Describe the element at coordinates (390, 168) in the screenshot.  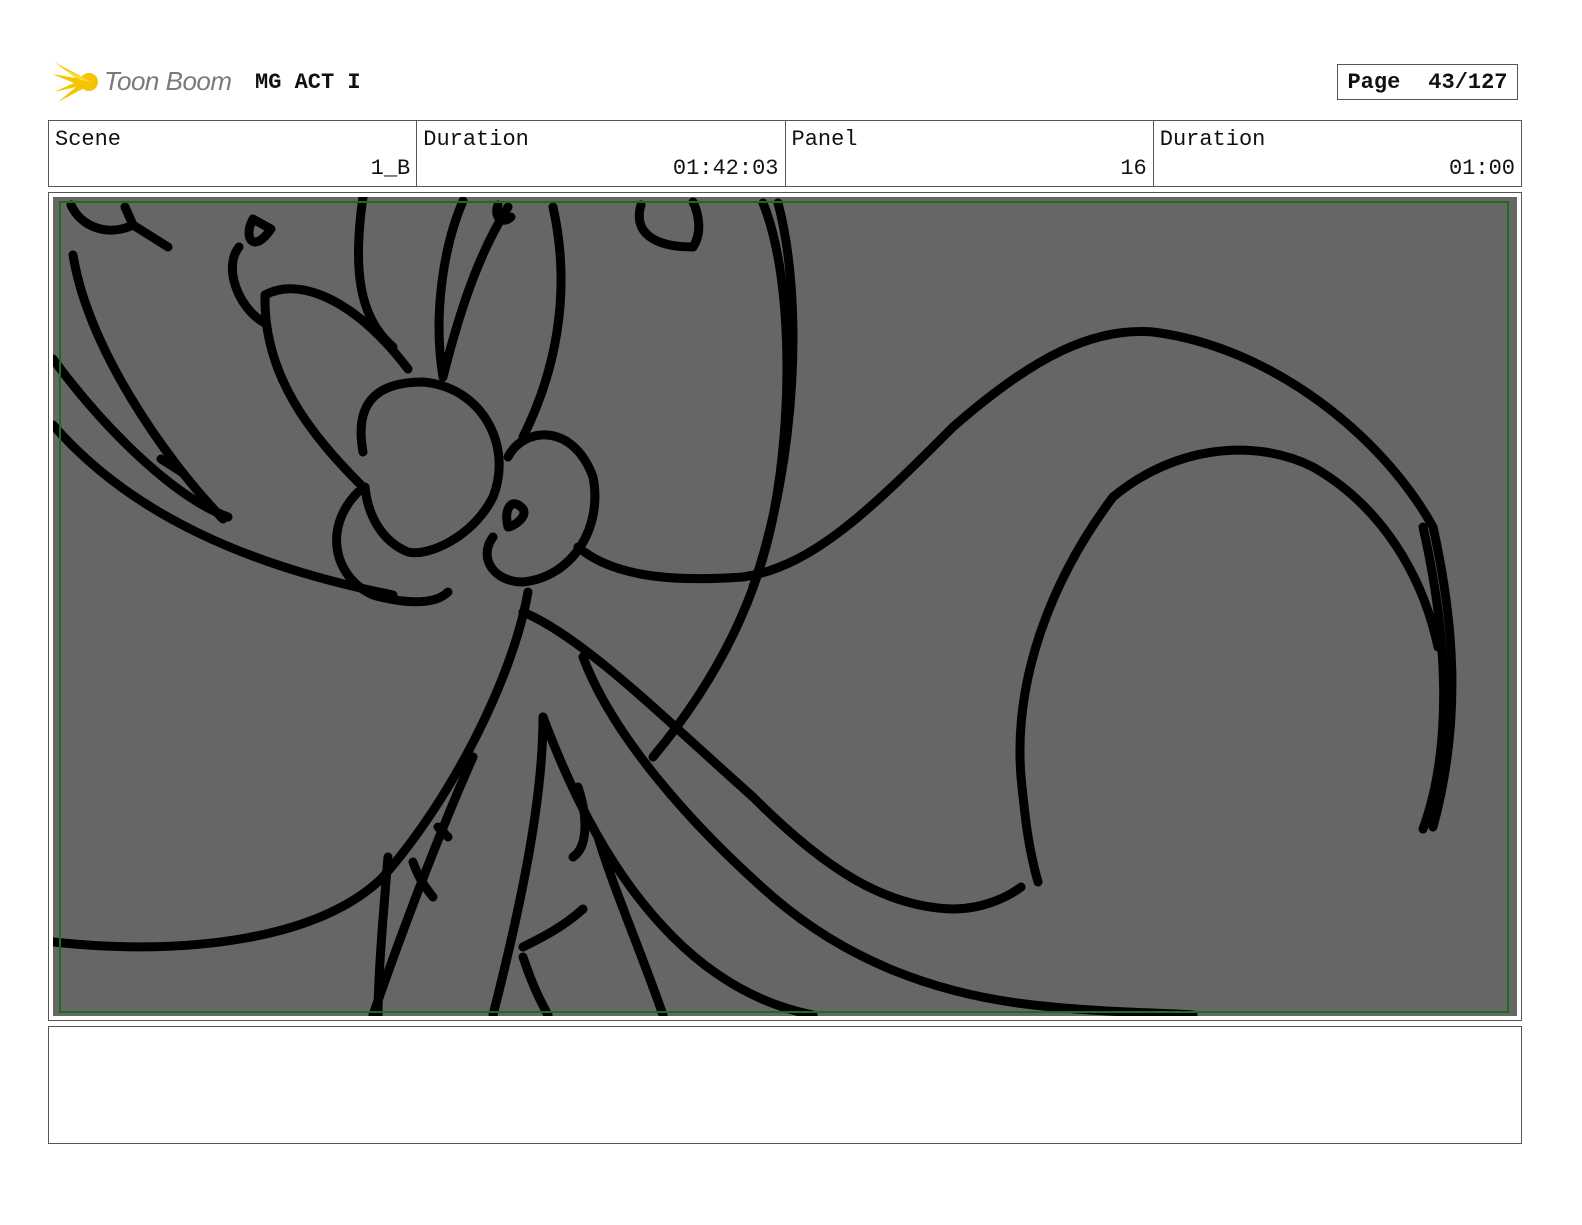
I see `scene-value: 1_B` at that location.